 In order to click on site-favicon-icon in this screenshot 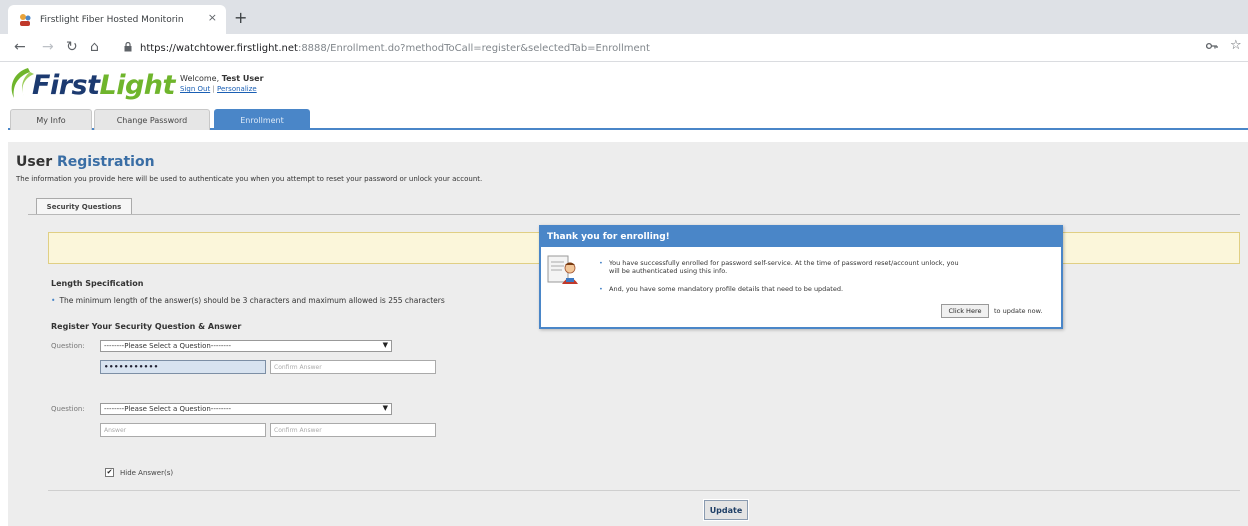, I will do `click(25, 20)`.